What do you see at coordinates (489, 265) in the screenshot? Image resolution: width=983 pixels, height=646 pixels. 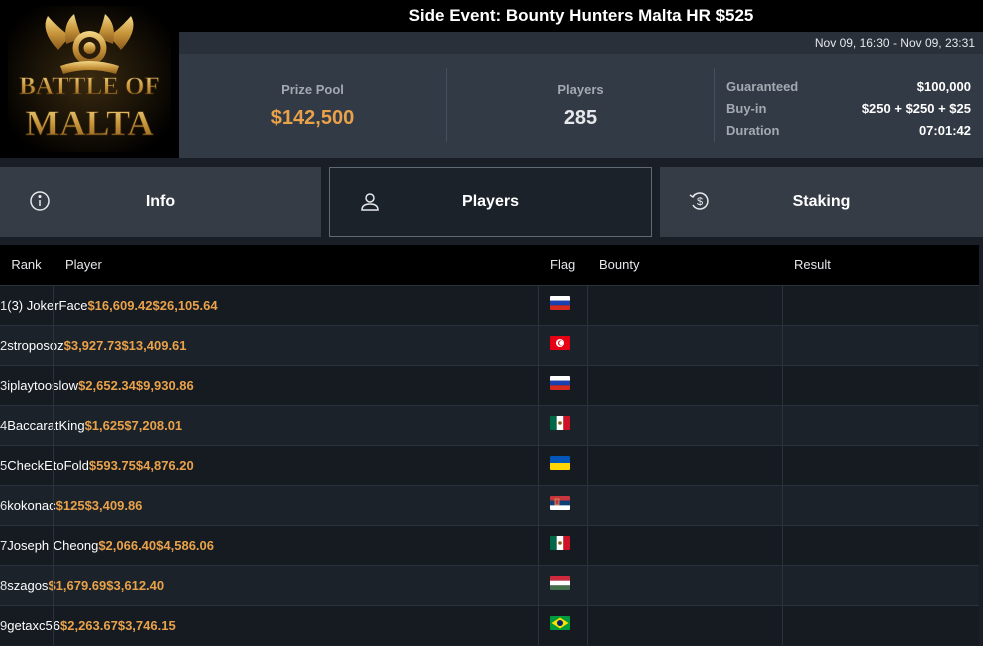 I see `table-header: Rank Player Flag Bounty Result` at bounding box center [489, 265].